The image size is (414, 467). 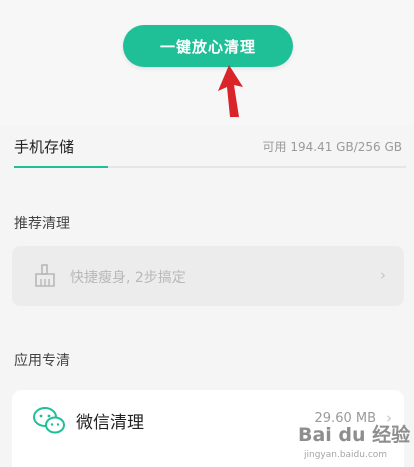 What do you see at coordinates (49, 420) in the screenshot?
I see `wechat-icon` at bounding box center [49, 420].